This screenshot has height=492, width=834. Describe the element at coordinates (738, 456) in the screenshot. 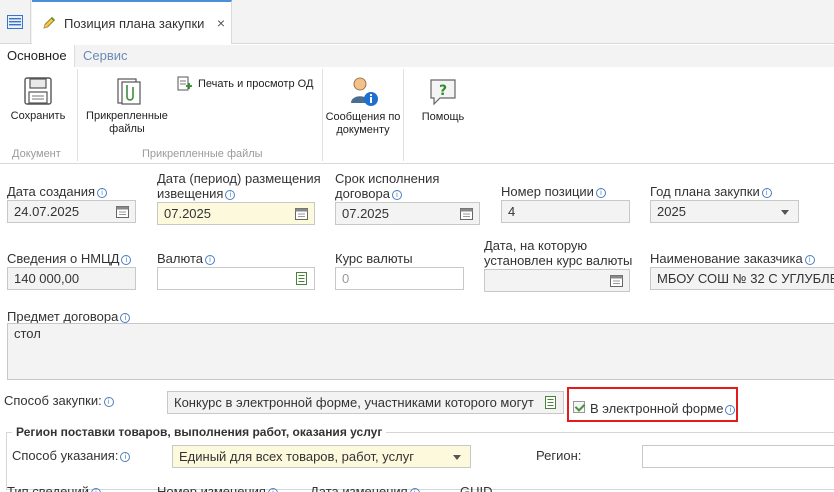

I see `region-field` at that location.